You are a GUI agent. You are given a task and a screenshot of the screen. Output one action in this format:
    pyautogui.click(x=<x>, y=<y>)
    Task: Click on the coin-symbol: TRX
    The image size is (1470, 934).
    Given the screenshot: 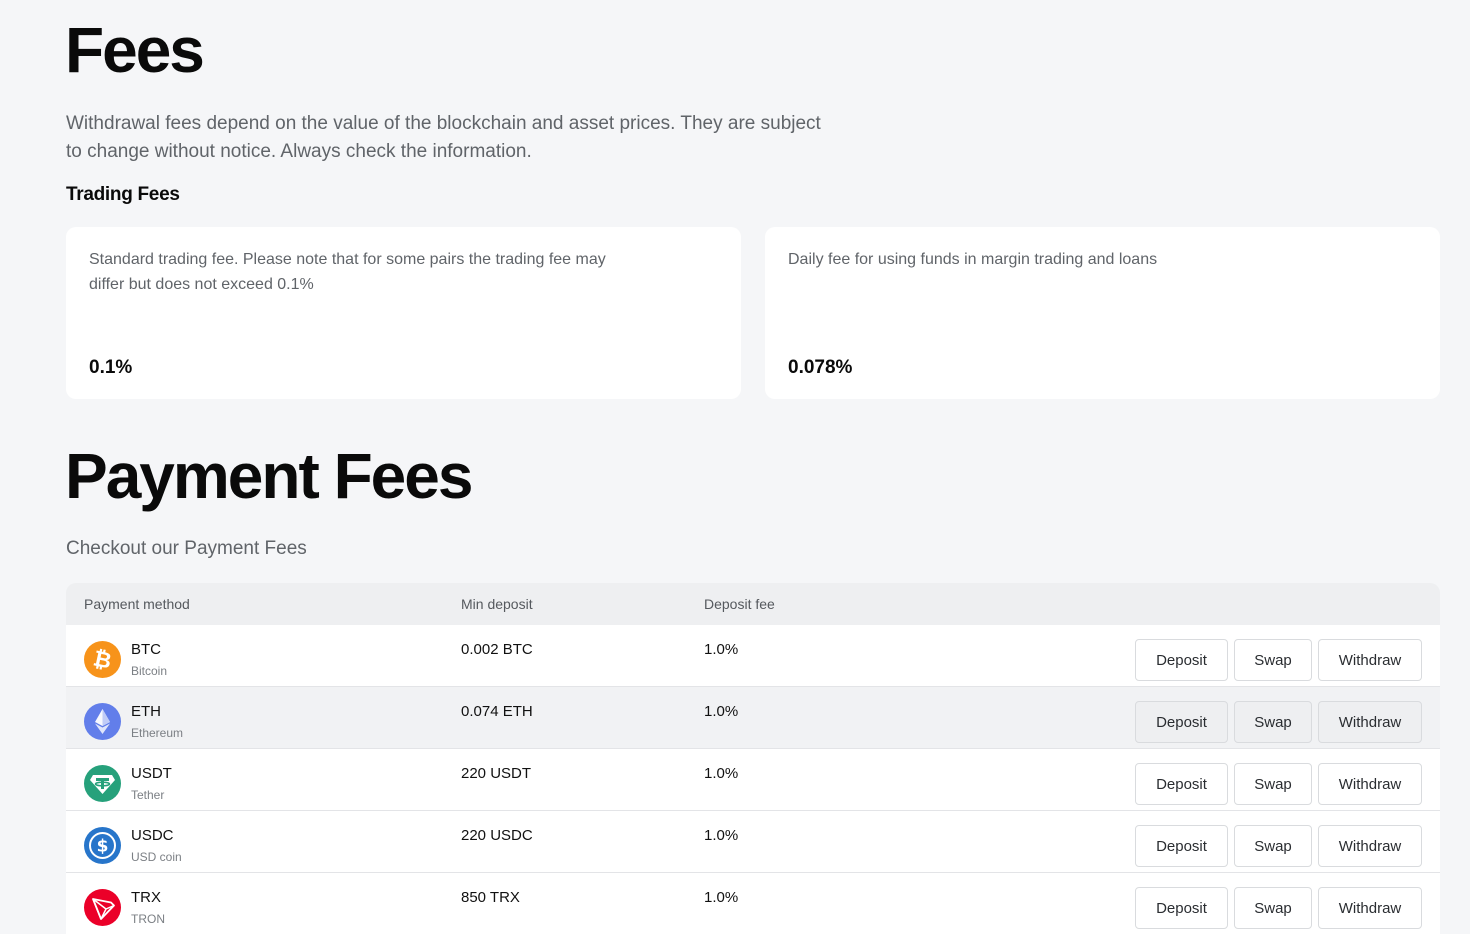 What is the action you would take?
    pyautogui.click(x=146, y=897)
    